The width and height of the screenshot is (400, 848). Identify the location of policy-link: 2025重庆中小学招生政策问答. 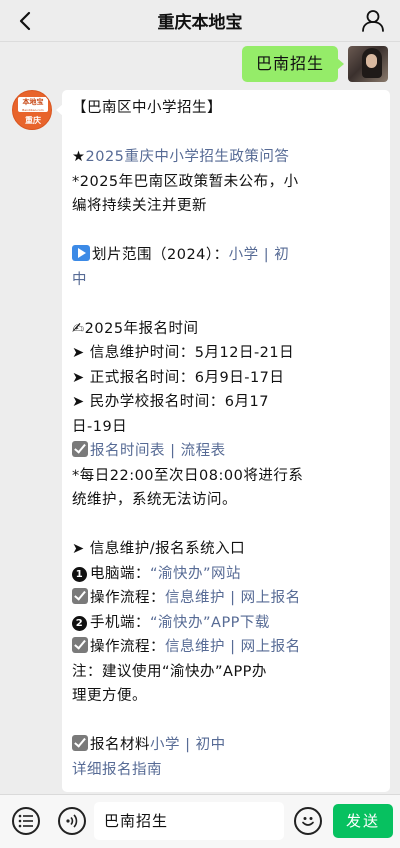
(188, 157).